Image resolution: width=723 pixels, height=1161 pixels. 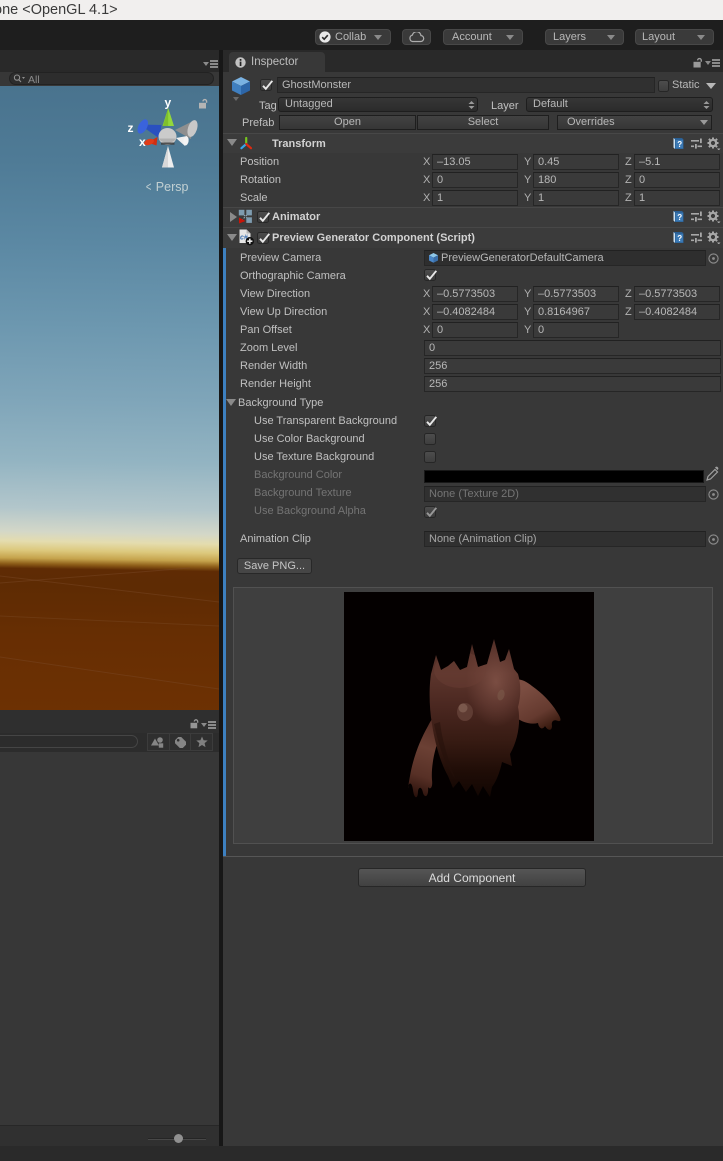 What do you see at coordinates (142, 142) in the screenshot?
I see `svg-text: x` at bounding box center [142, 142].